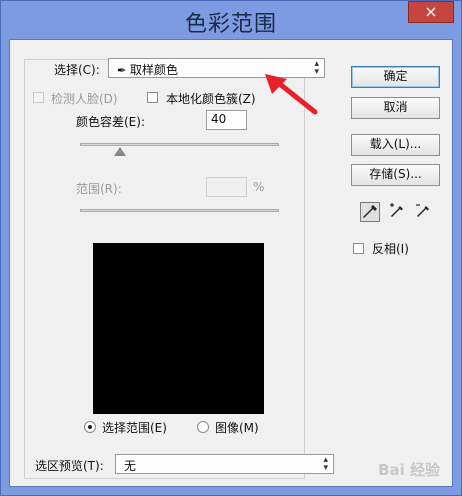 The width and height of the screenshot is (462, 496). I want to click on ok-button: 确定, so click(395, 77).